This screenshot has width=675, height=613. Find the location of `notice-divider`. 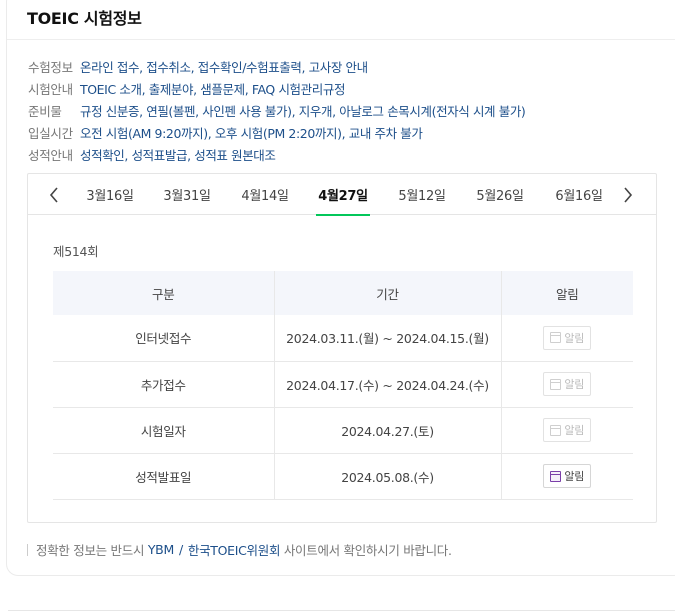

notice-divider is located at coordinates (27, 549).